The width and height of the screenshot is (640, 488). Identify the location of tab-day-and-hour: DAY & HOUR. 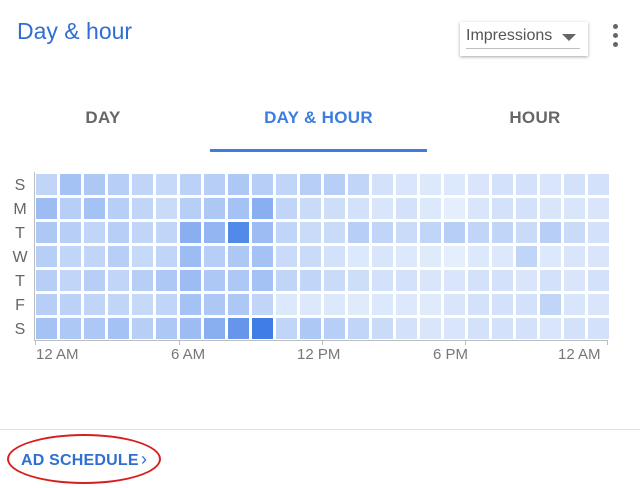
(318, 118).